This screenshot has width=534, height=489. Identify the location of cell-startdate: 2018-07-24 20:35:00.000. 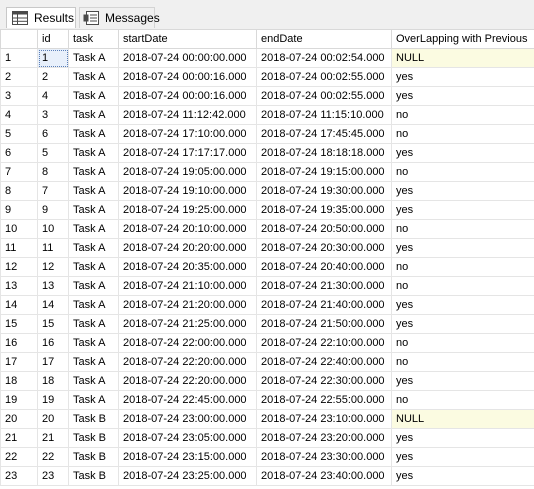
(187, 267).